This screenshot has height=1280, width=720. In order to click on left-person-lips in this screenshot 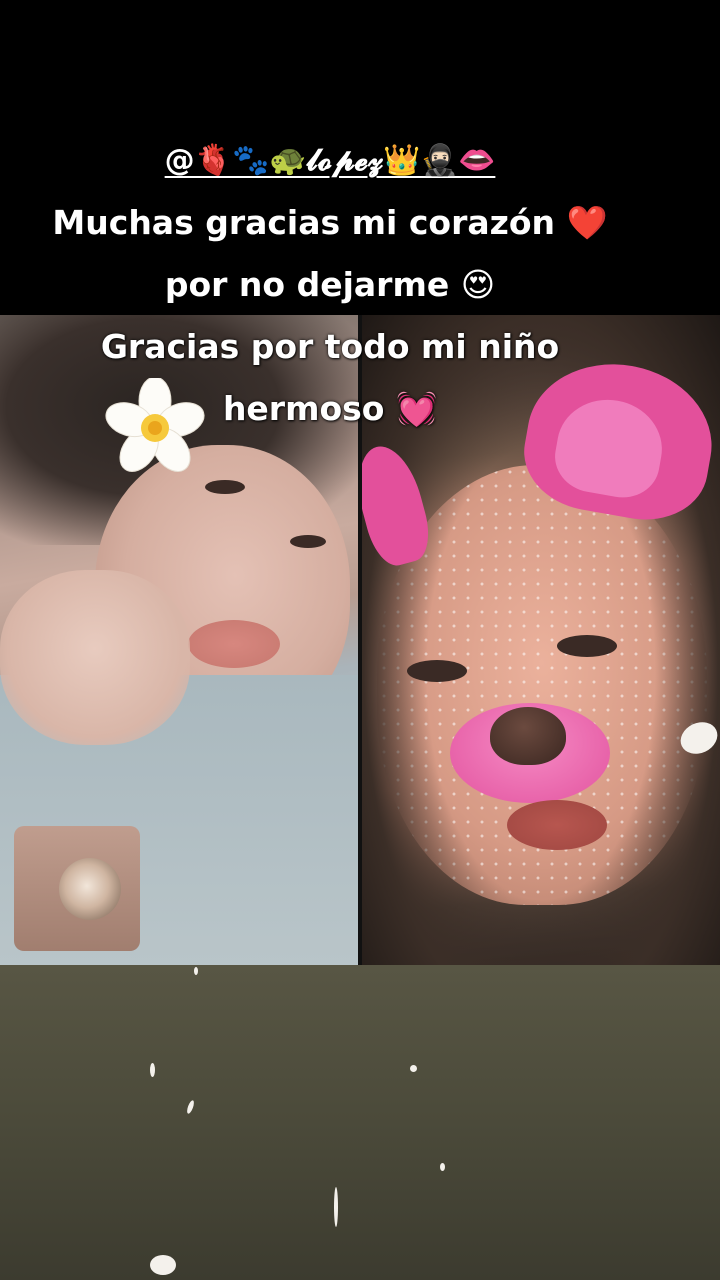, I will do `click(234, 644)`.